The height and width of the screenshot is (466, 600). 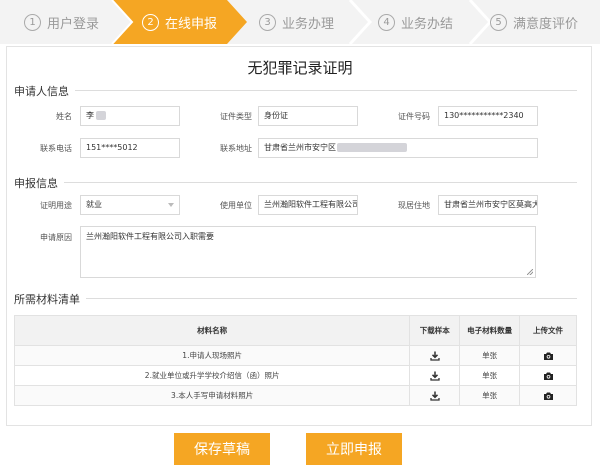 I want to click on material-name: 3.本人手写申请材料照片, so click(x=212, y=395).